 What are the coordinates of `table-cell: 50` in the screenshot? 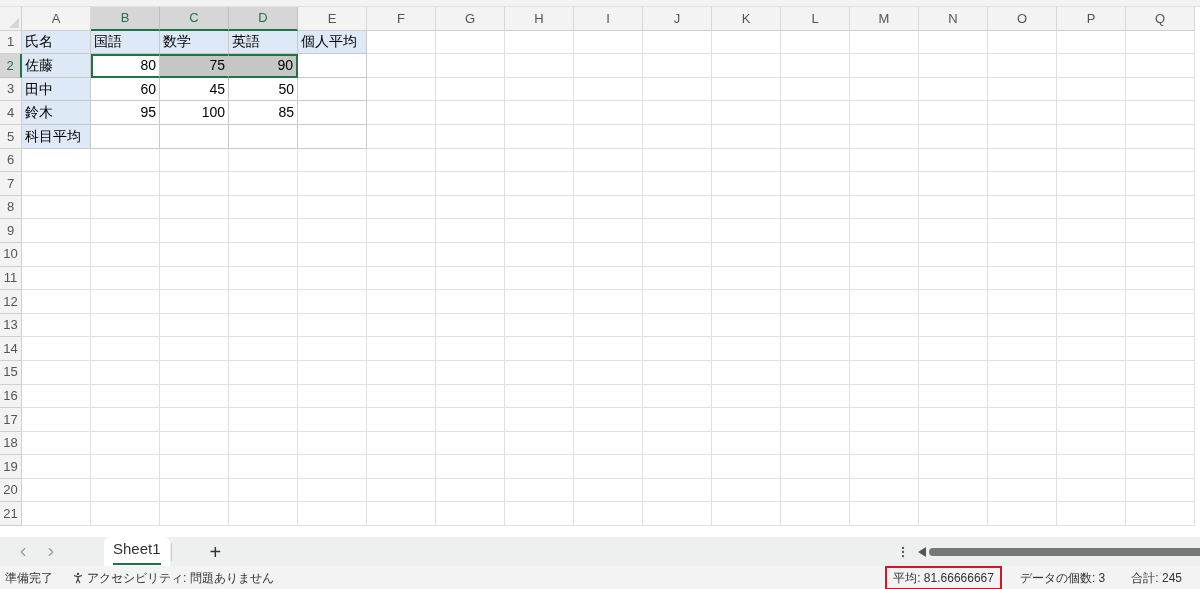 It's located at (263, 89).